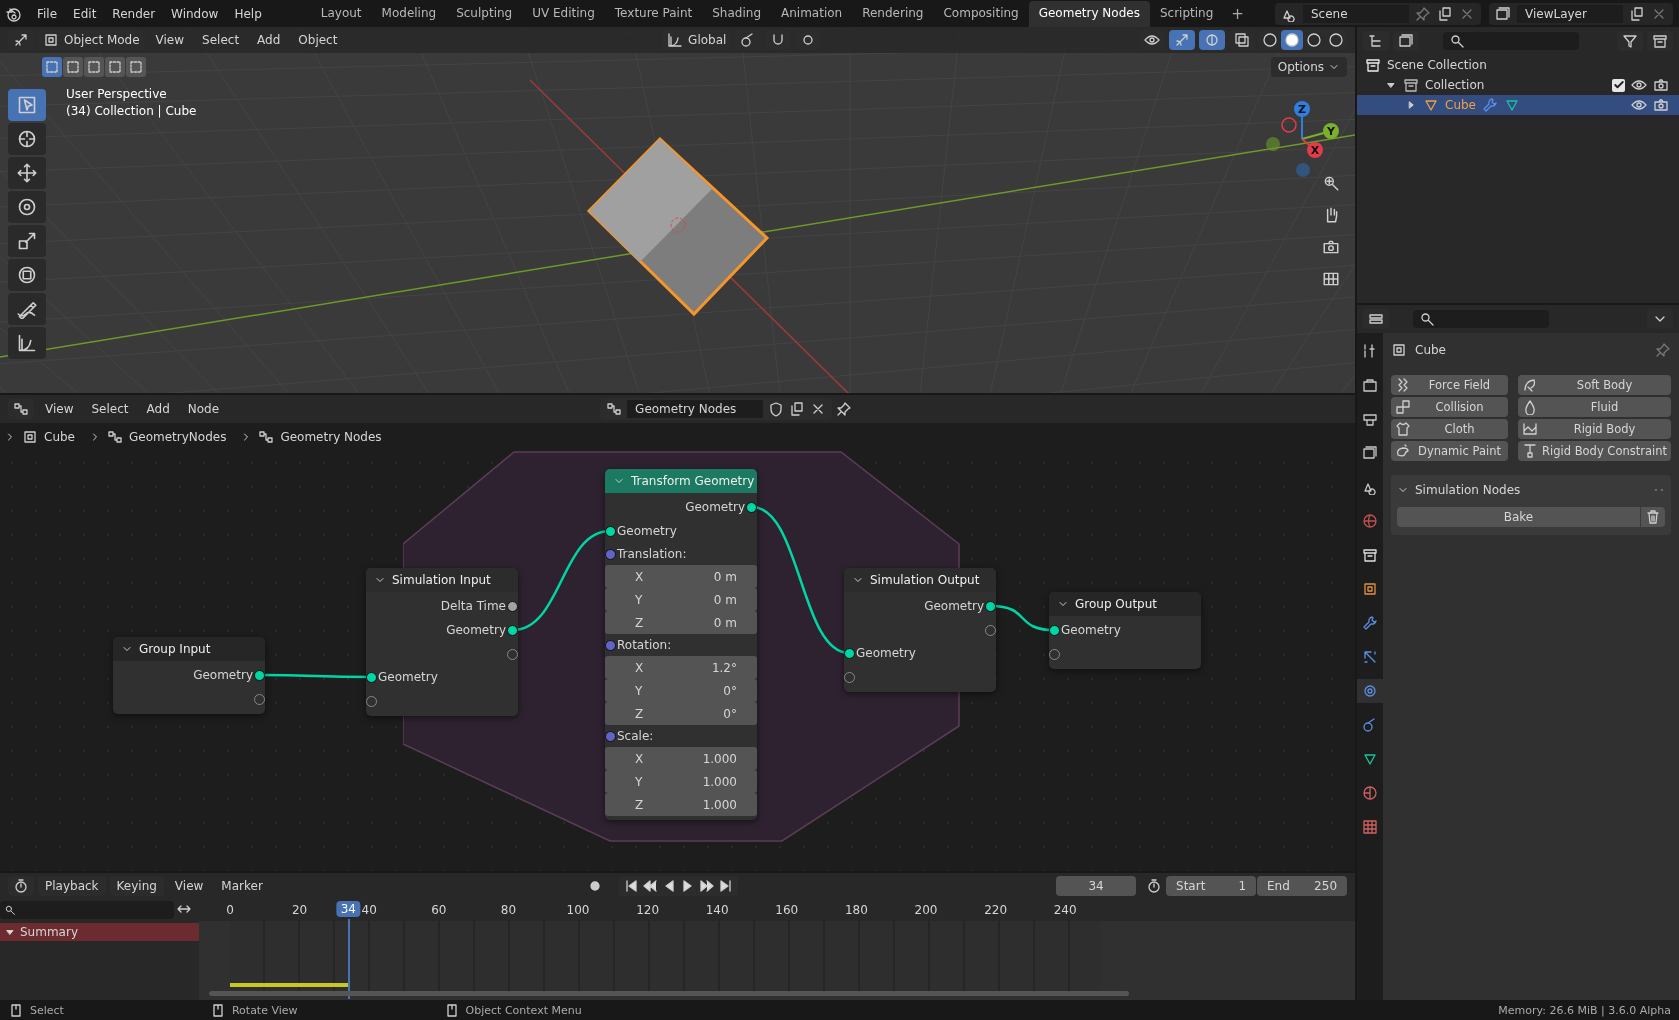 This screenshot has height=1020, width=1679. What do you see at coordinates (523, 1010) in the screenshot?
I see `status-hint: Object Context Menu` at bounding box center [523, 1010].